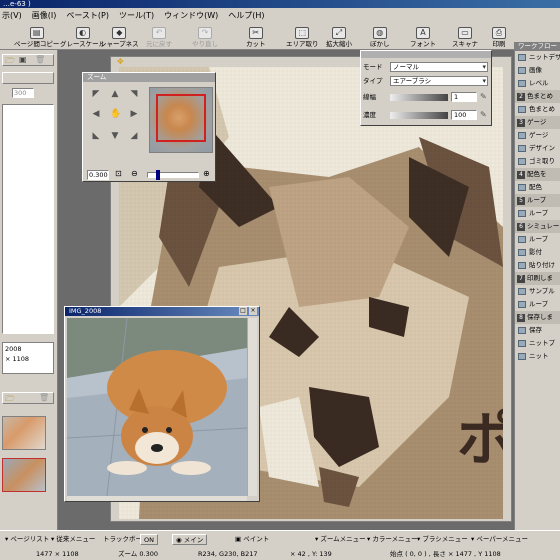  I want to click on navigator-viewport, so click(181, 118).